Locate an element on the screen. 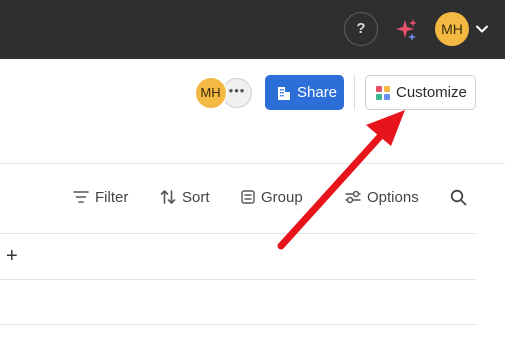  customize-label: Customize is located at coordinates (431, 92).